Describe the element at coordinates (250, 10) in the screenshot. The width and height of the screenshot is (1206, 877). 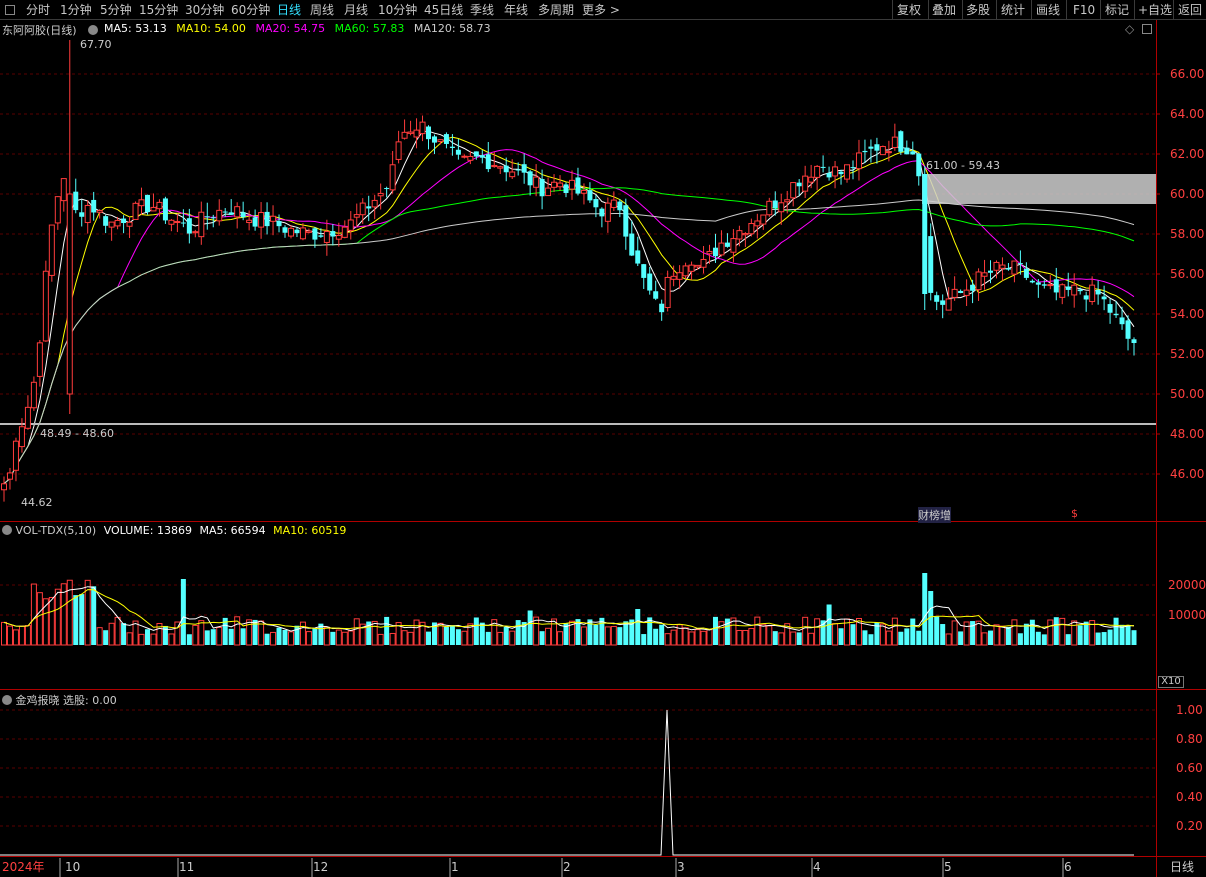
I see `tab-60min: 60分钟` at that location.